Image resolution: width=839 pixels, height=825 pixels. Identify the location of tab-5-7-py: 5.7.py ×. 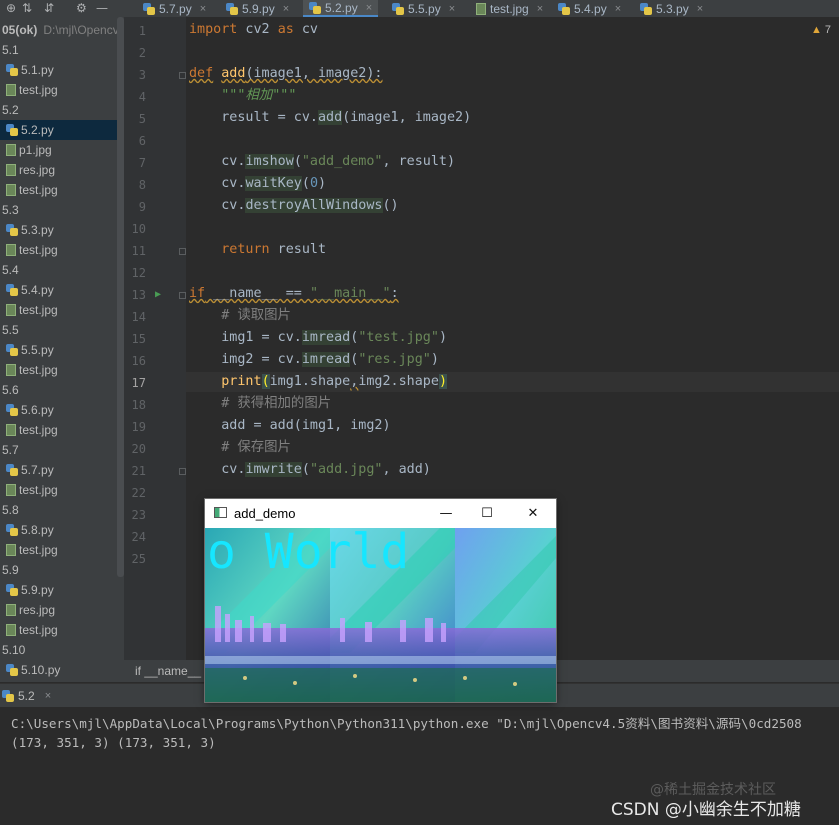
(174, 8).